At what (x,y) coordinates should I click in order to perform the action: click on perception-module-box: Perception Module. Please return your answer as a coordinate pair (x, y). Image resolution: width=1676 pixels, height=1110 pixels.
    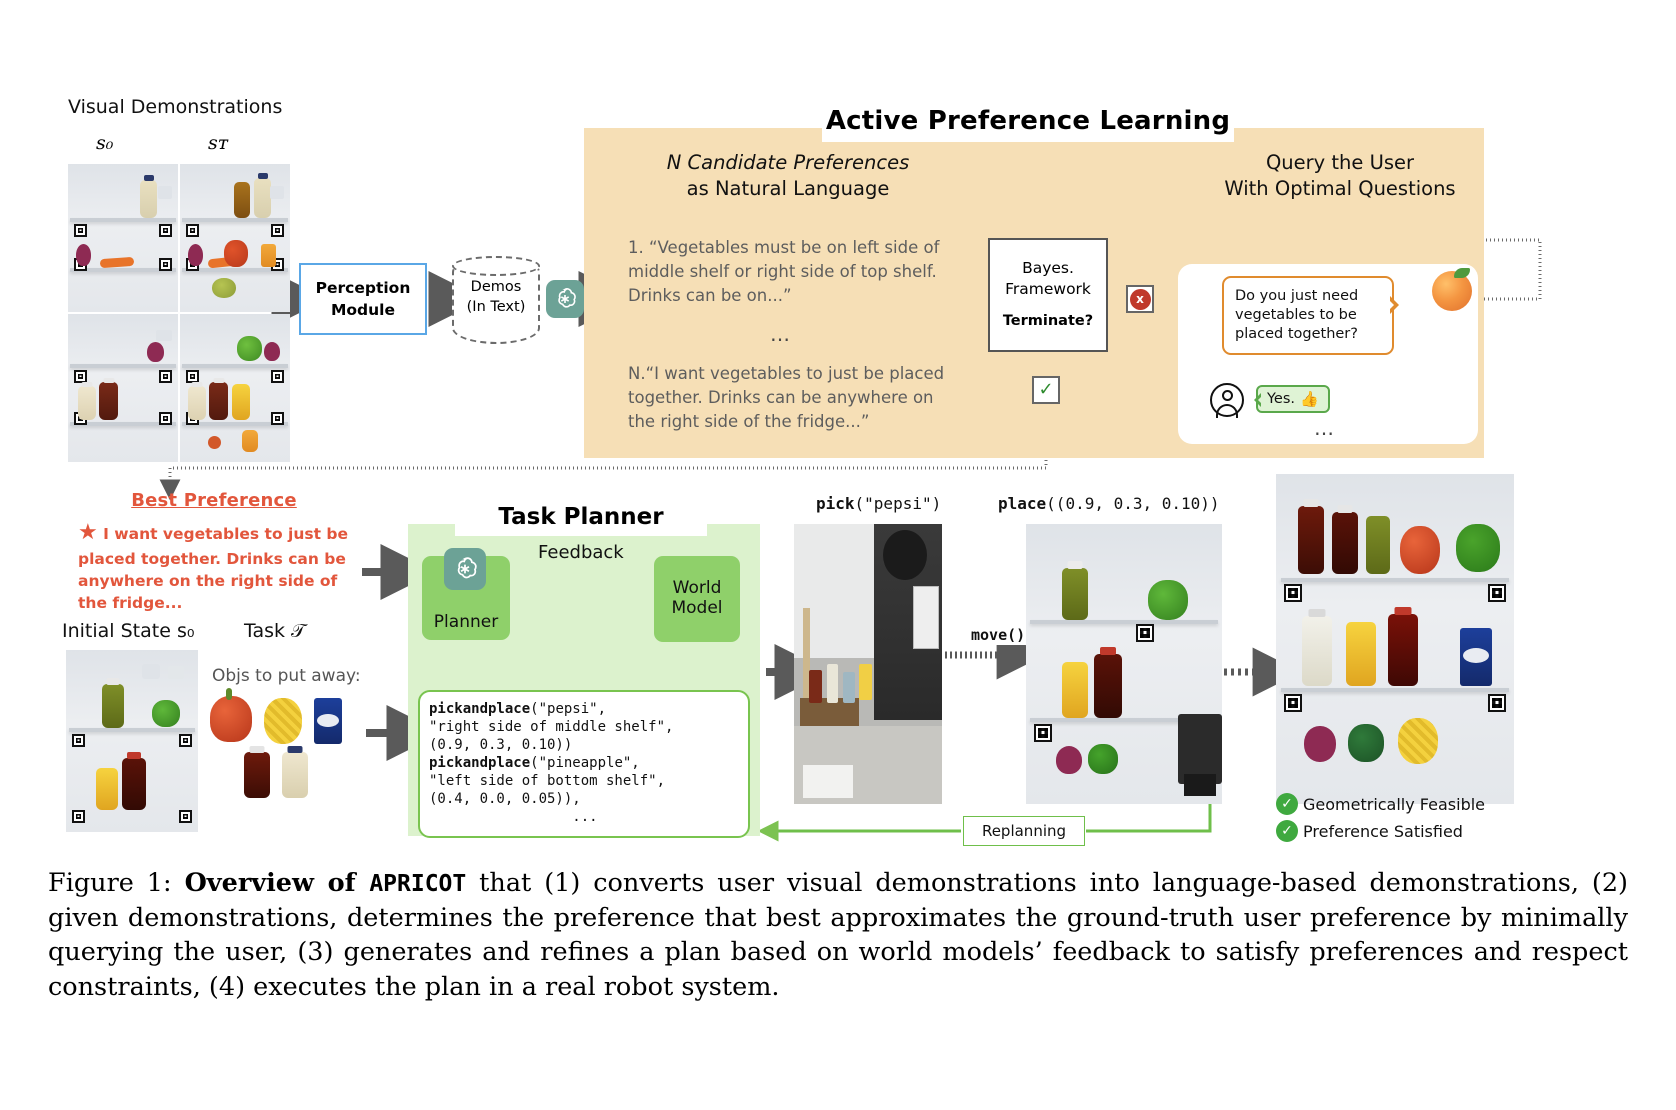
    Looking at the image, I should click on (363, 299).